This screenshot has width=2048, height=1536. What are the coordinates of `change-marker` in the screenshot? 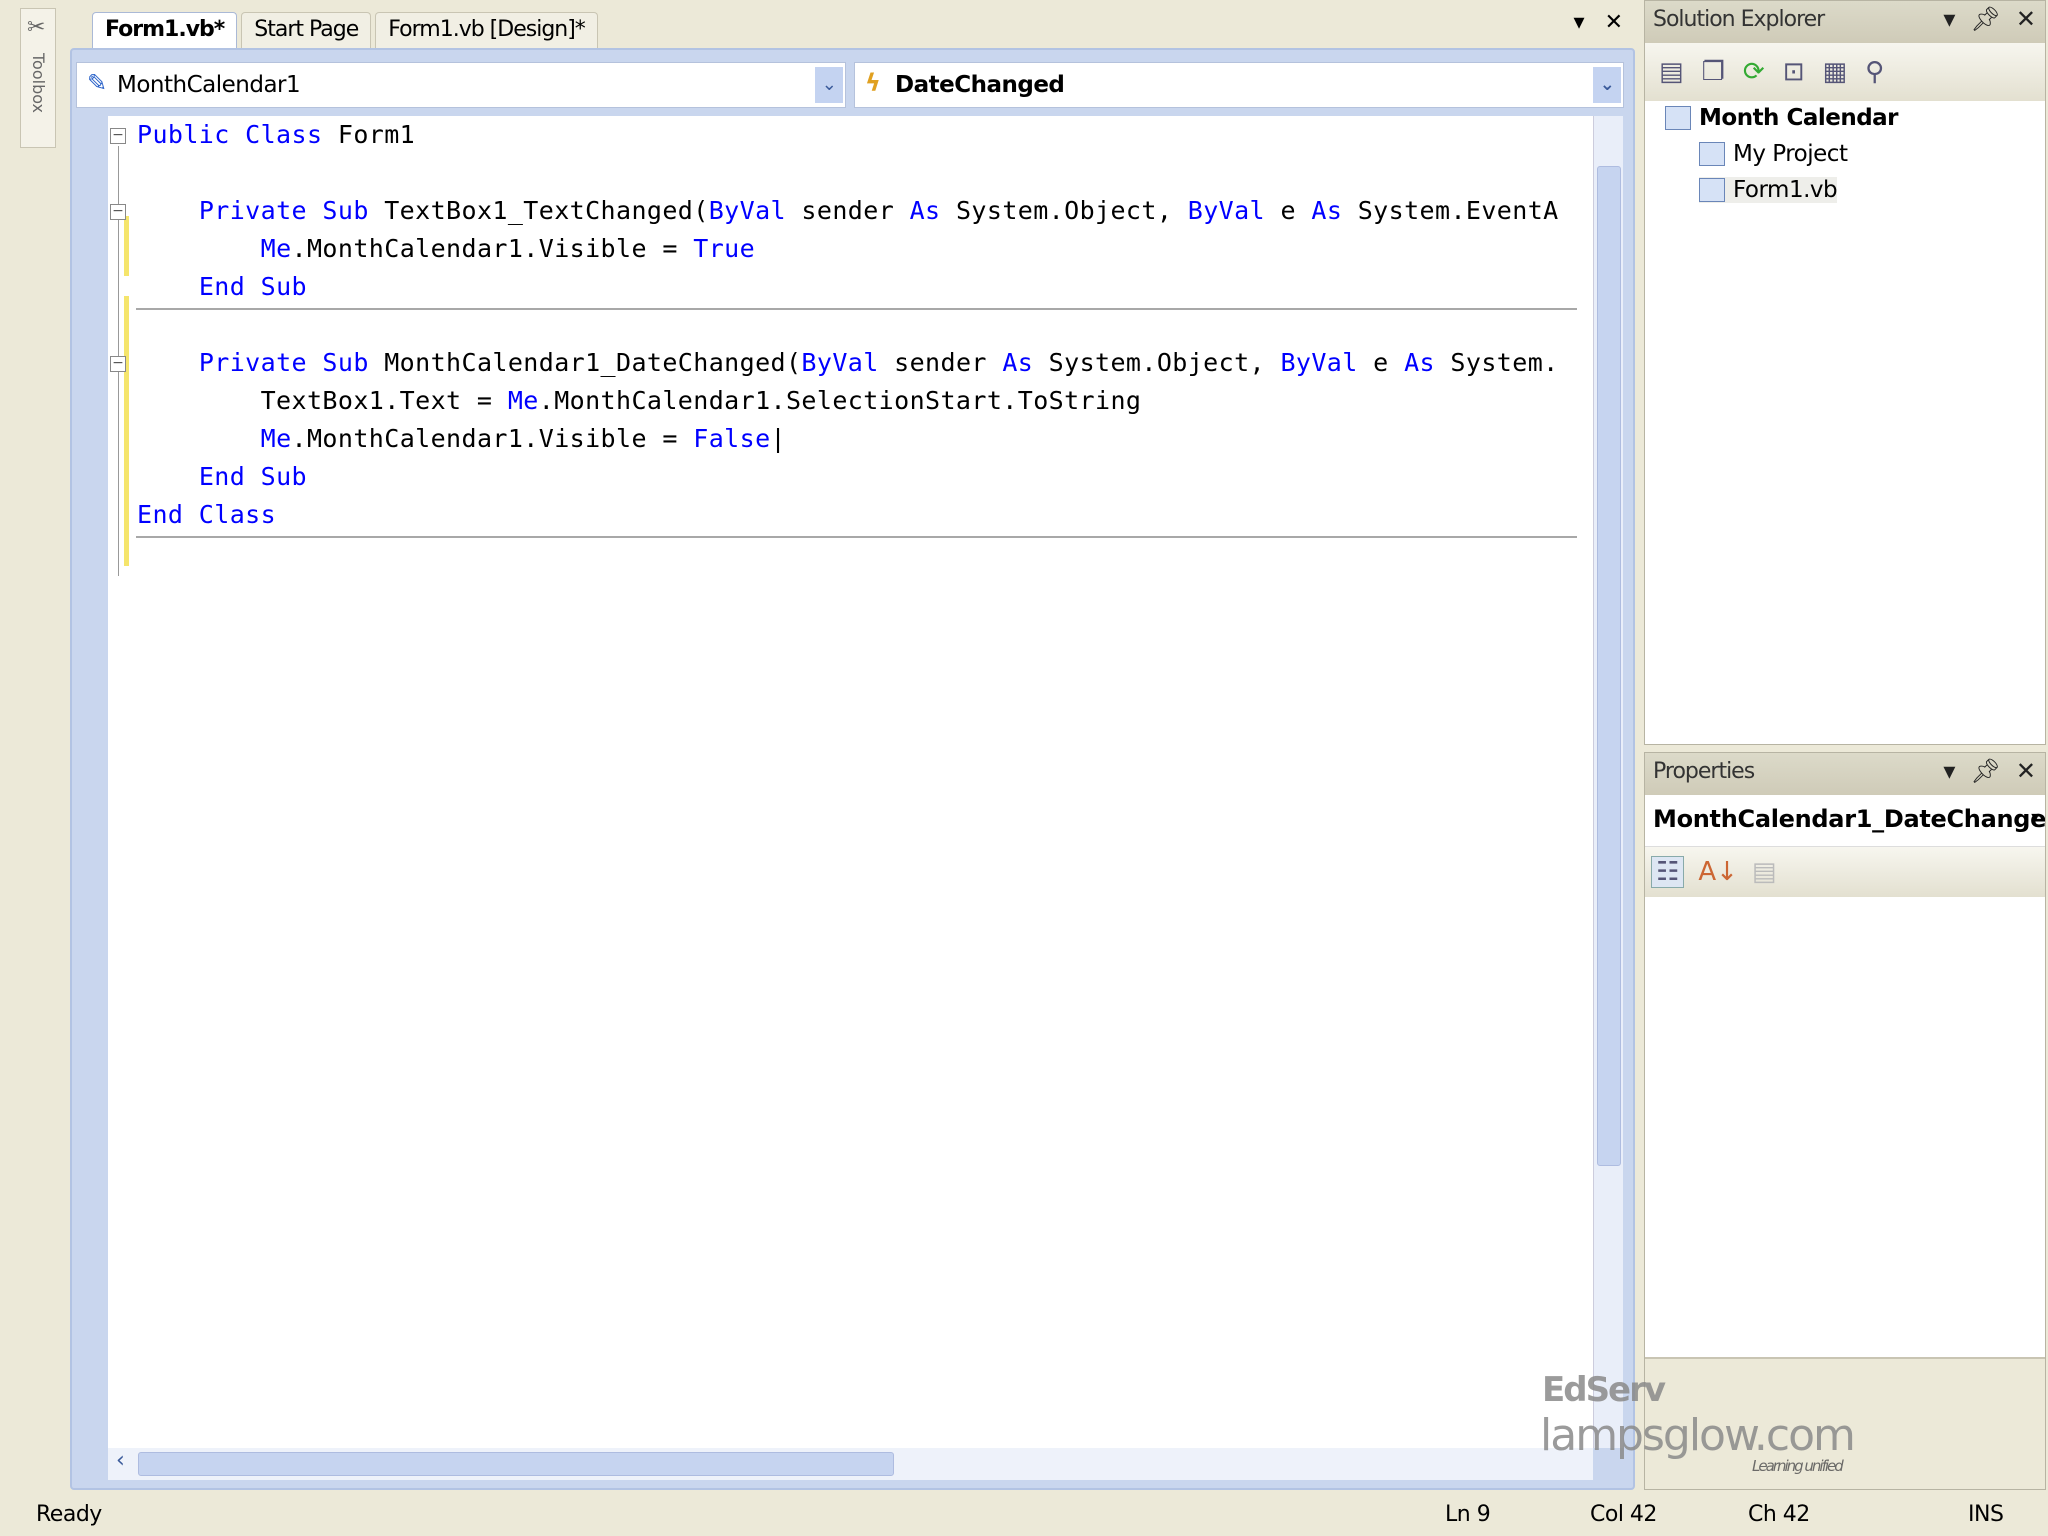 It's located at (126, 431).